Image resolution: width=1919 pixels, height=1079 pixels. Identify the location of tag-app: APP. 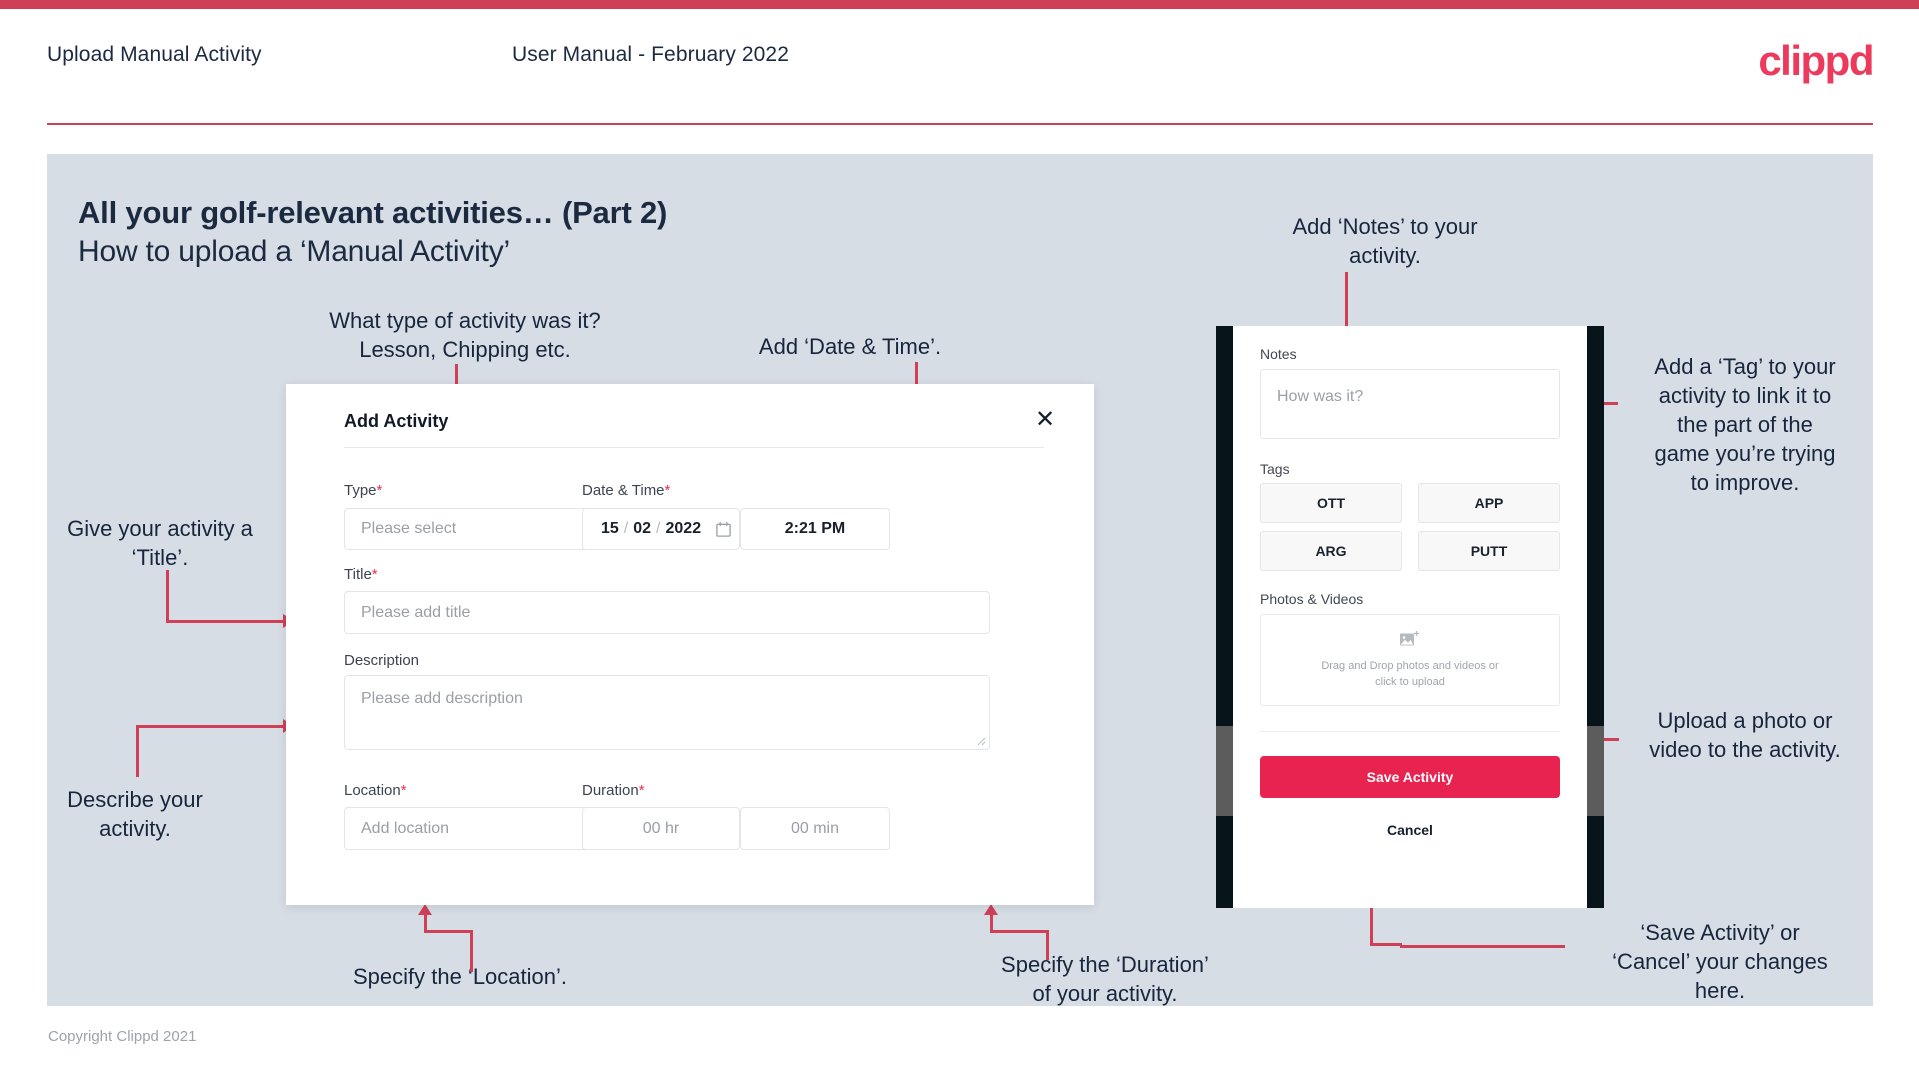
(1489, 503).